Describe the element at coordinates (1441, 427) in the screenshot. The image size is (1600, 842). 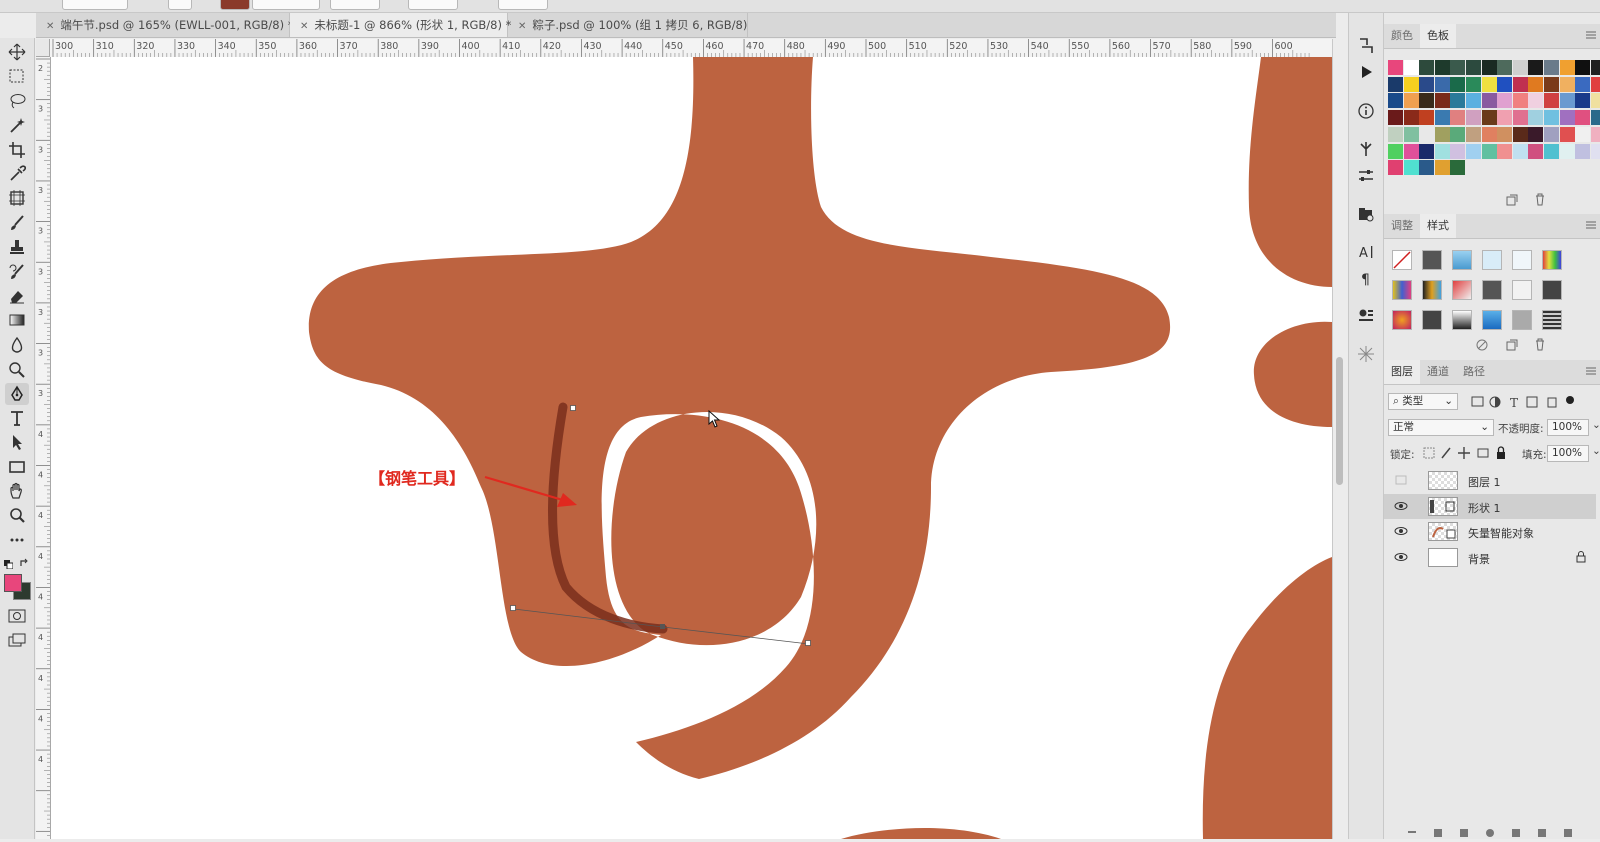
I see `blend-mode-select: 正常 ⌄` at that location.